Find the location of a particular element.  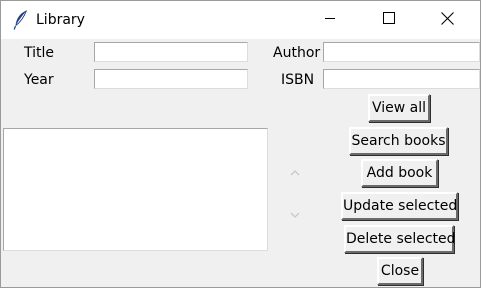

minimize-button is located at coordinates (330, 20).